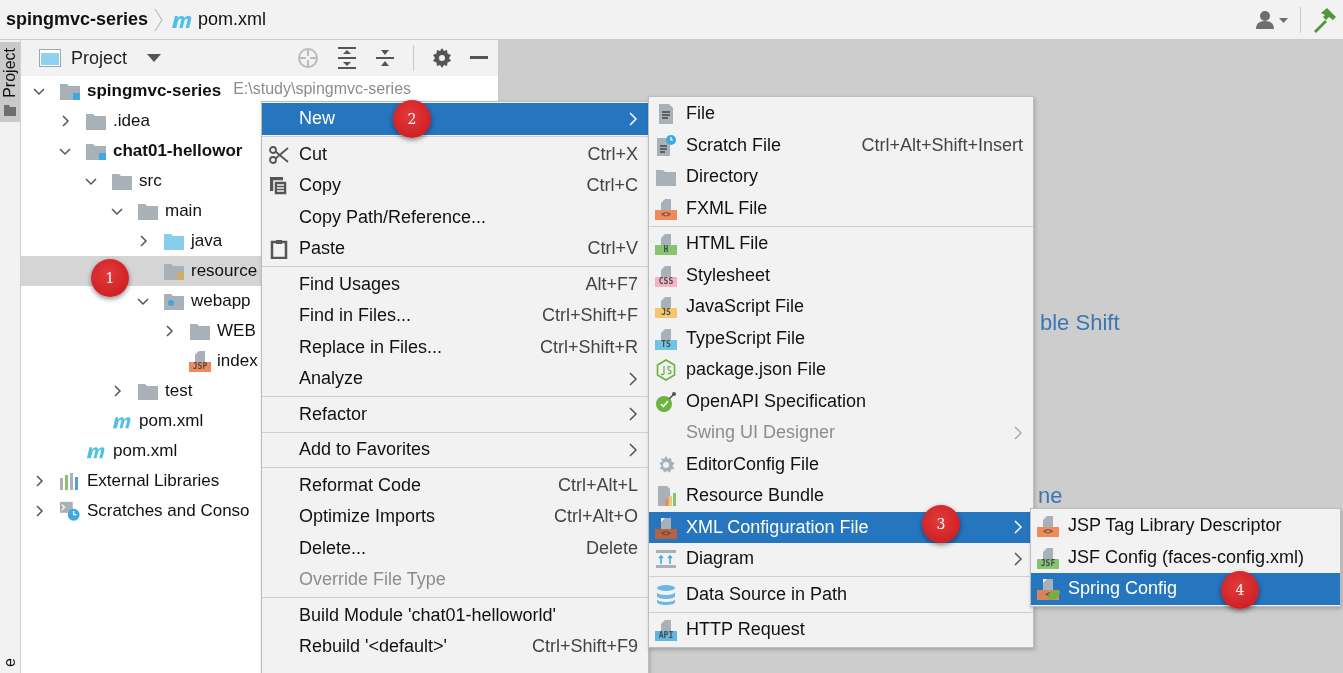 The image size is (1343, 673). I want to click on menu-item: JSF JSF Config (faces-config.xml), so click(1185, 557).